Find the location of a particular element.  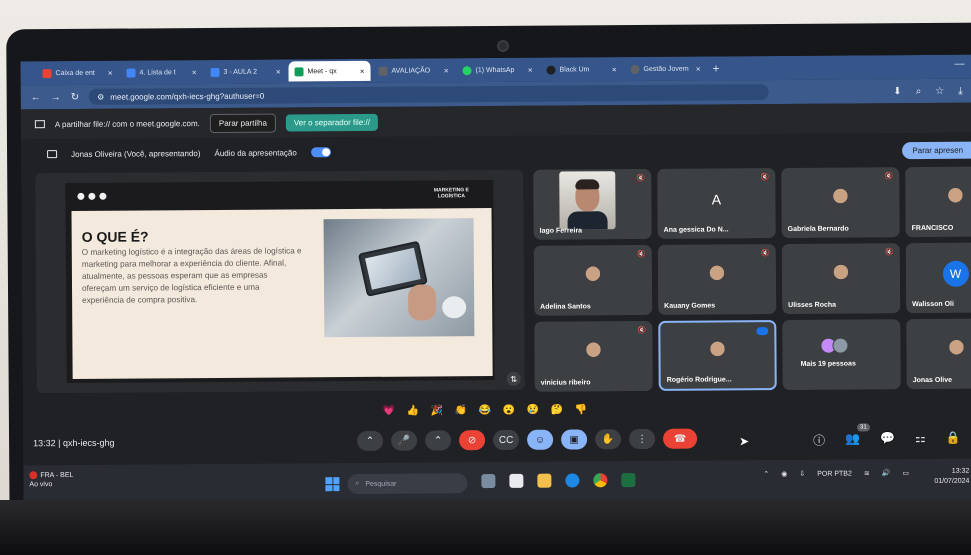

tab-label: Gestão Jovem is located at coordinates (666, 69).